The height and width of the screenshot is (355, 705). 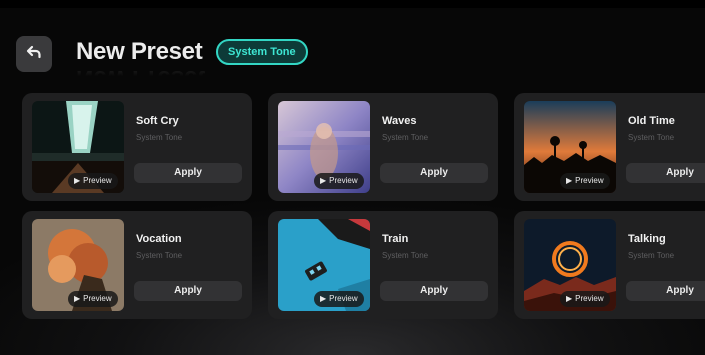 I want to click on preset-title: Vocation, so click(x=159, y=239).